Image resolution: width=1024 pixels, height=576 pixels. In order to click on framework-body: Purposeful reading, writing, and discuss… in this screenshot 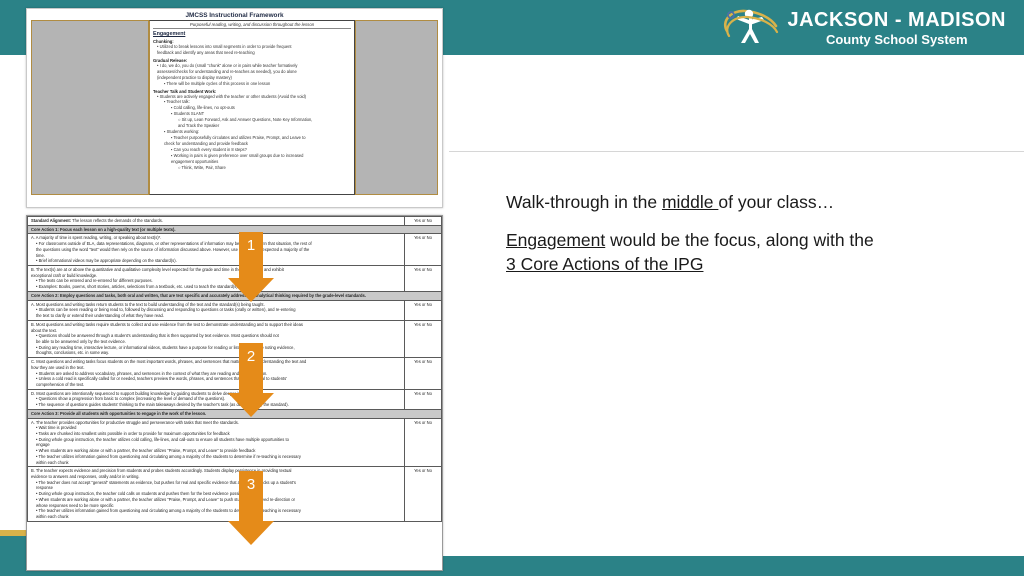, I will do `click(234, 109)`.